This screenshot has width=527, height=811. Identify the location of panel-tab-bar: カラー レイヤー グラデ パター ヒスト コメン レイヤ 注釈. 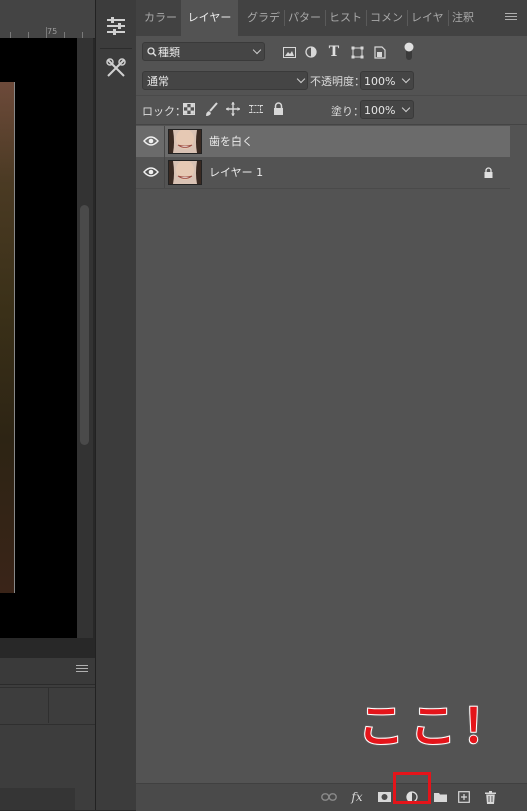
(331, 18).